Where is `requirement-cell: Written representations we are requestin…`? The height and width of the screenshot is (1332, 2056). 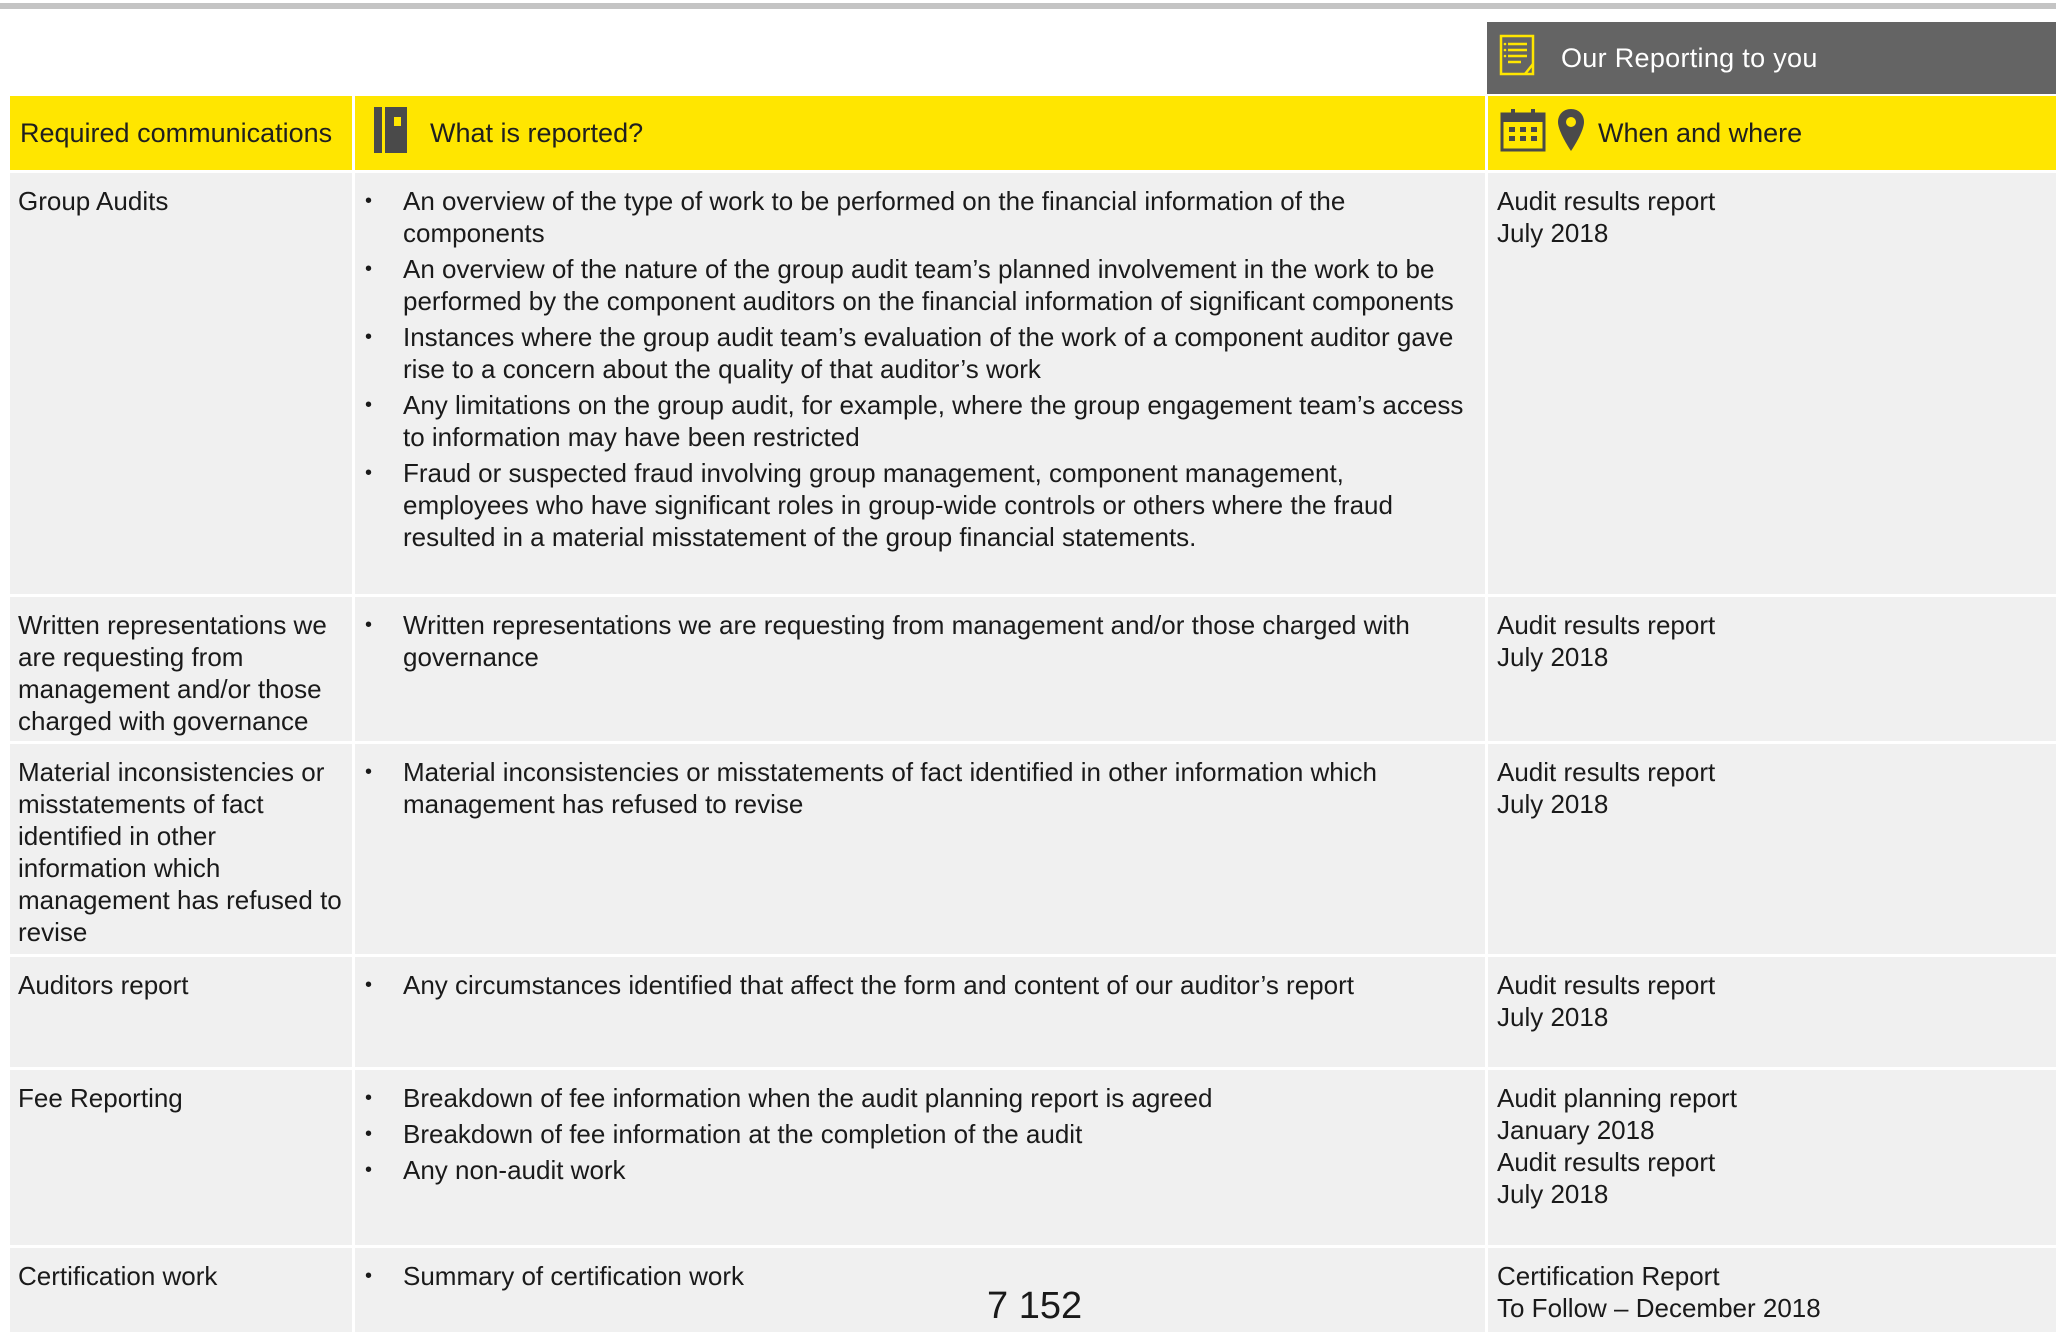 requirement-cell: Written representations we are requestin… is located at coordinates (181, 669).